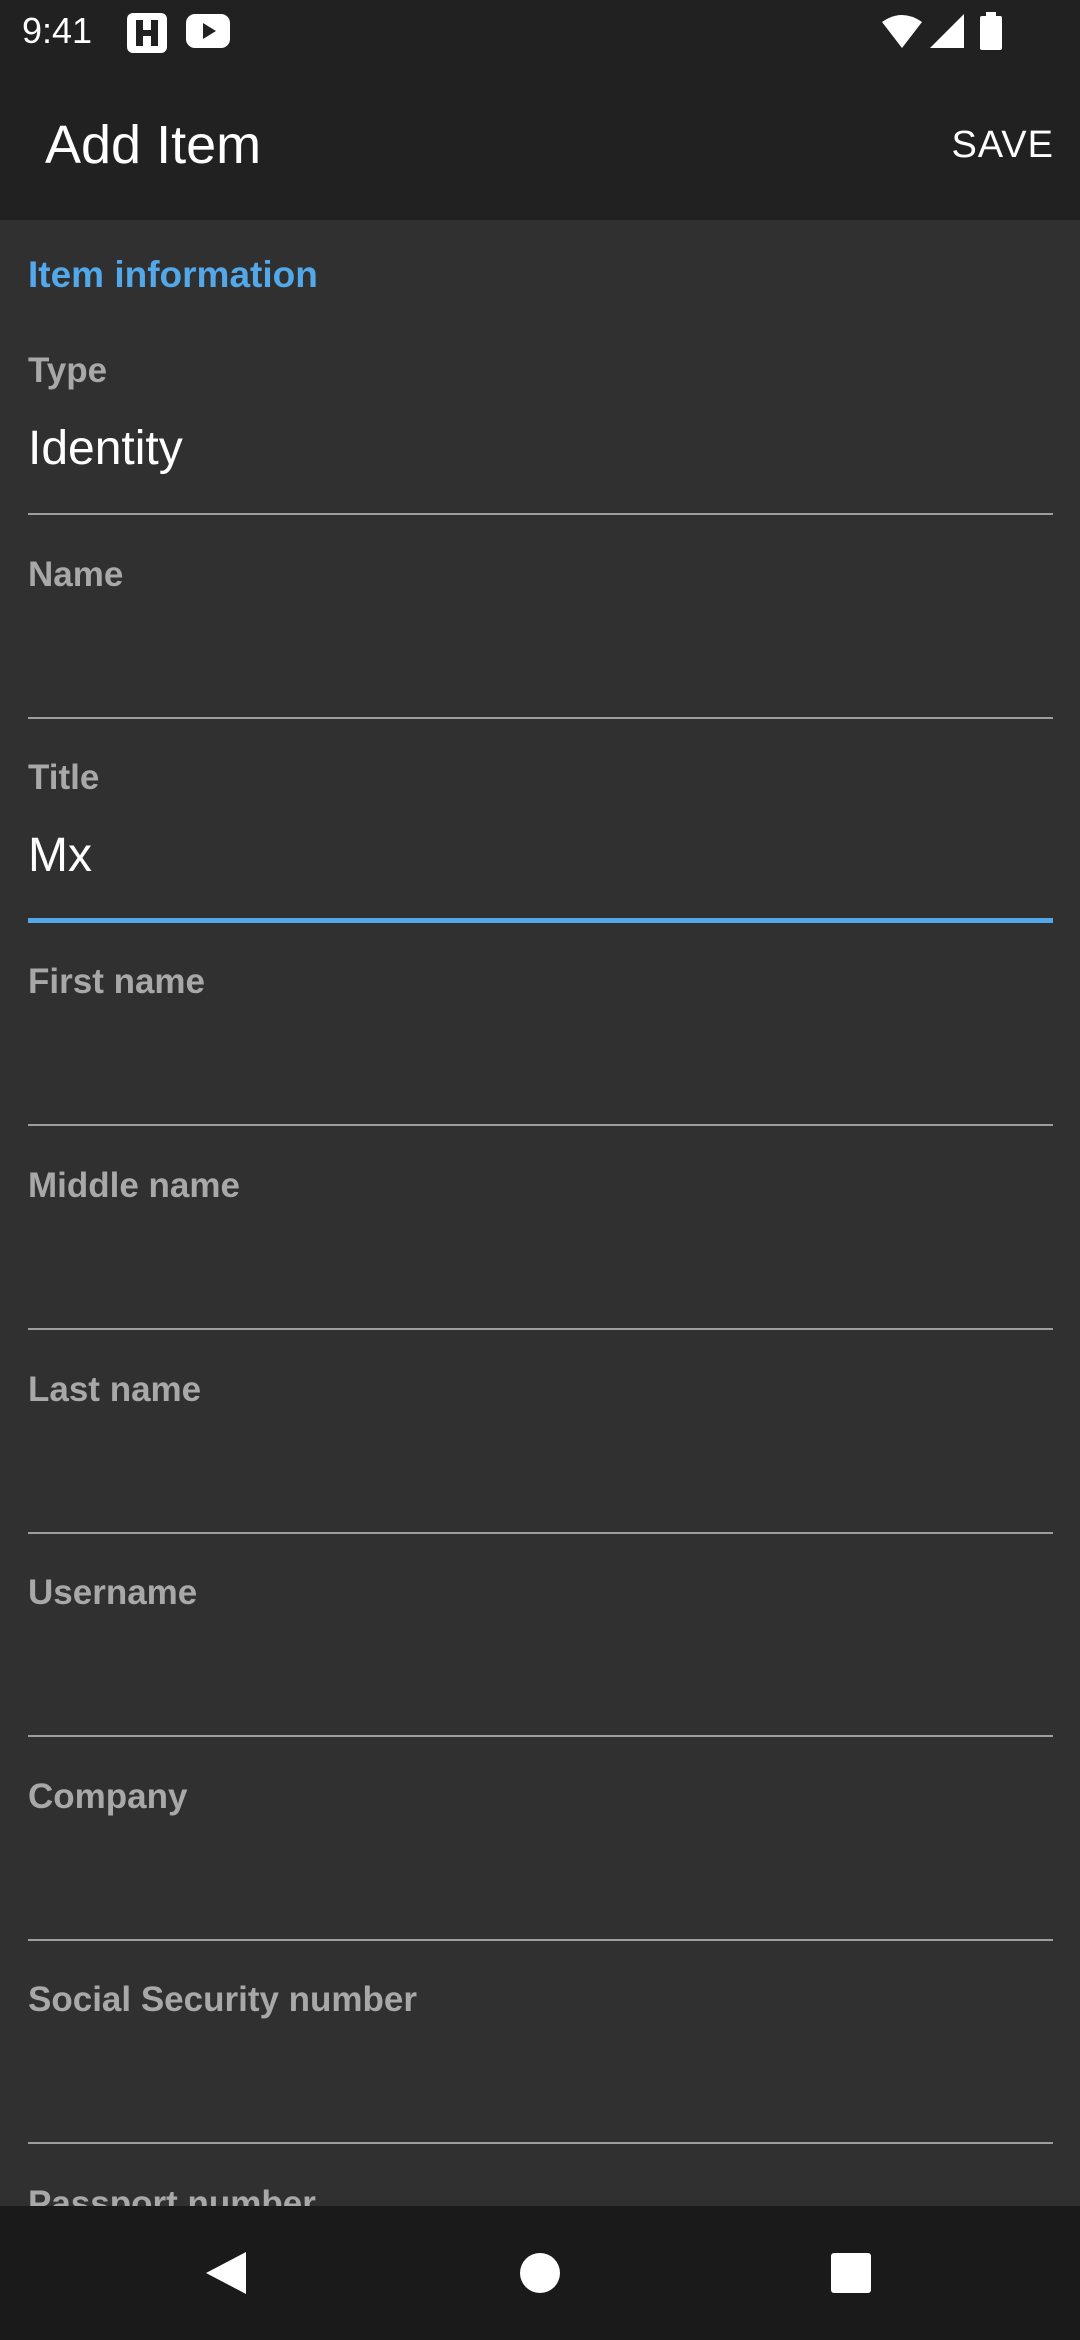 The width and height of the screenshot is (1080, 2340). Describe the element at coordinates (64, 777) in the screenshot. I see `title-label: Title` at that location.